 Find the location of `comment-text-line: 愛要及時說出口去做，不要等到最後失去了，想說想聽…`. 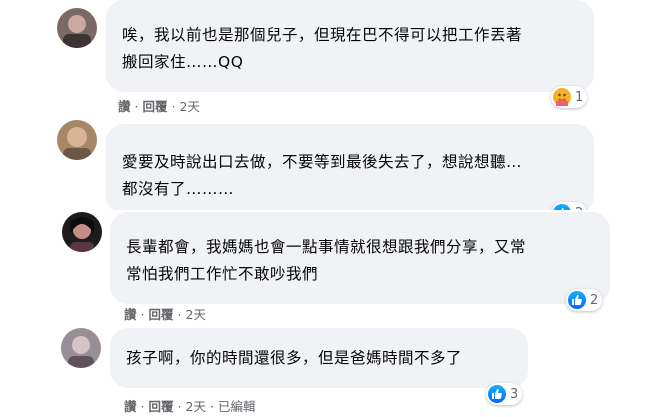

comment-text-line: 愛要及時說出口去做，不要等到最後失去了，想說想聽… is located at coordinates (322, 162).